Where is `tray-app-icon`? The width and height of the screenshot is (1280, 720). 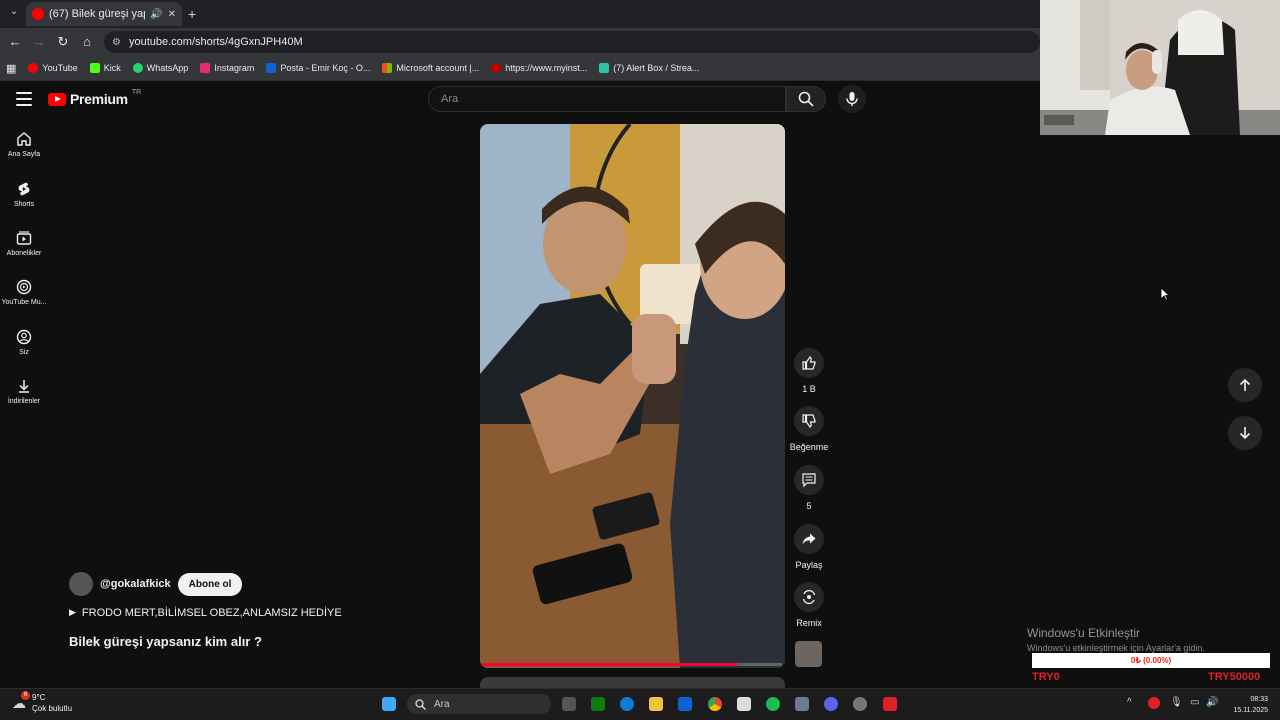 tray-app-icon is located at coordinates (1154, 703).